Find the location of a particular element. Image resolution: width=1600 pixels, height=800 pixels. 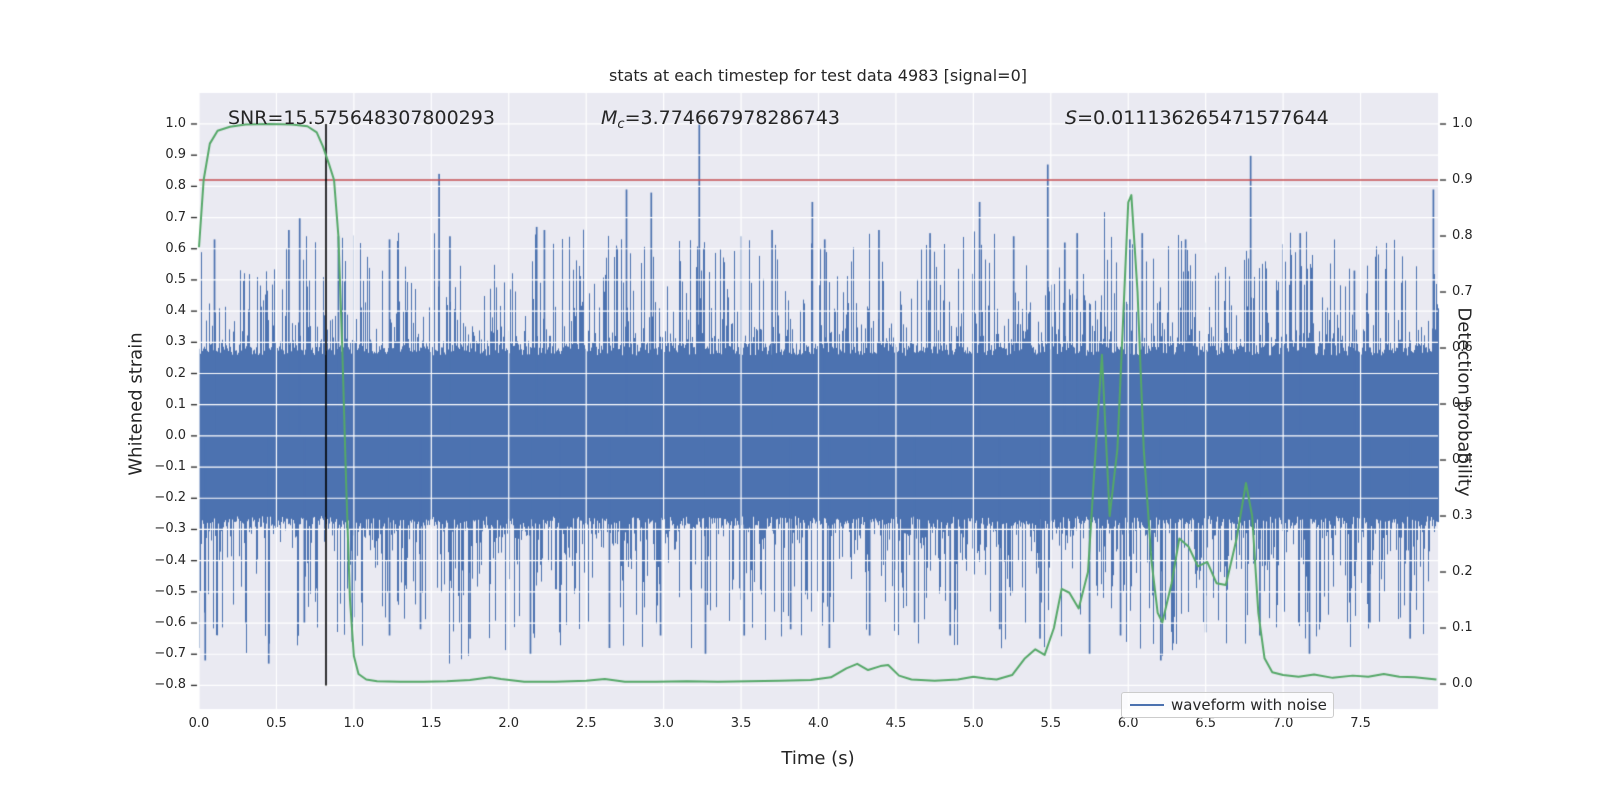

x-tick-label: 7.5 is located at coordinates (1360, 723).